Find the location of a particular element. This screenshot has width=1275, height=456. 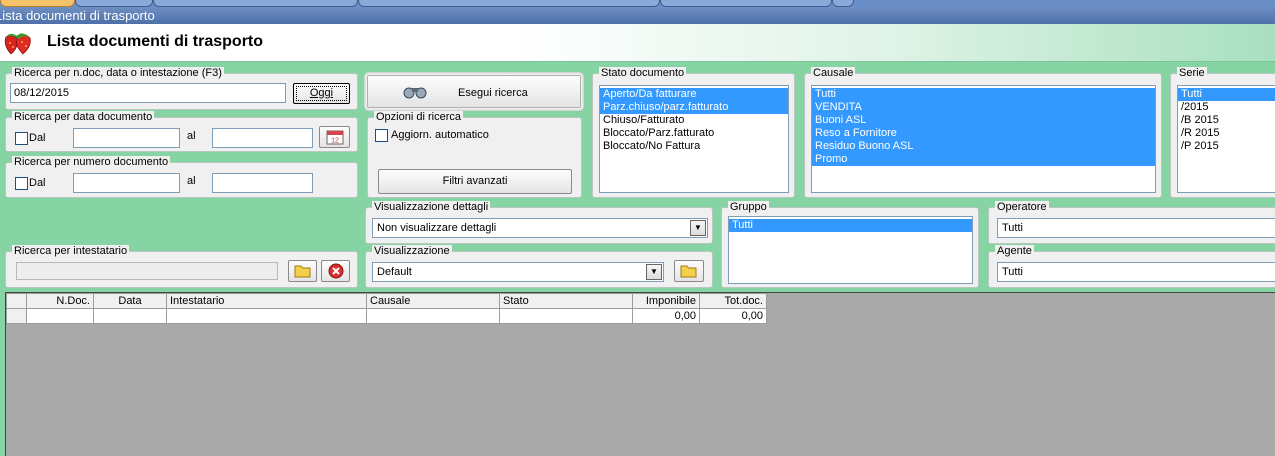

list-item: /2015 is located at coordinates (1226, 107).